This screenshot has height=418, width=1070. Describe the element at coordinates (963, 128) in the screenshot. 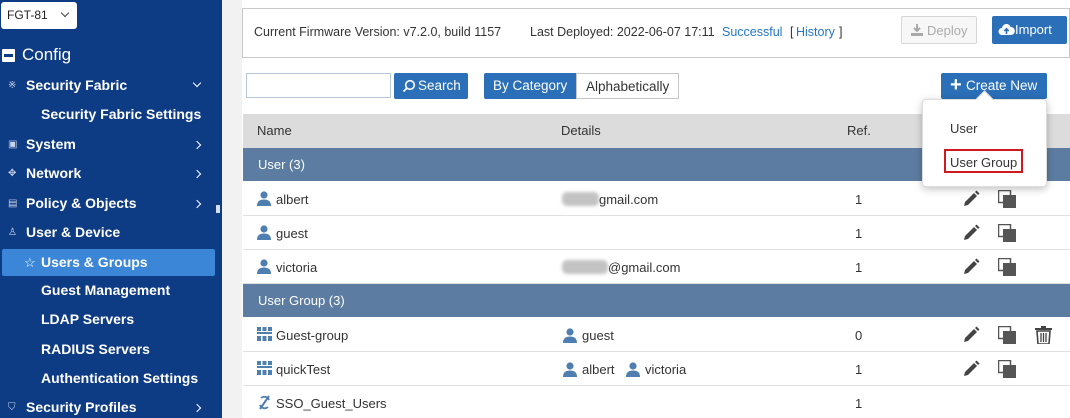

I see `dropdown-item-user: User` at that location.